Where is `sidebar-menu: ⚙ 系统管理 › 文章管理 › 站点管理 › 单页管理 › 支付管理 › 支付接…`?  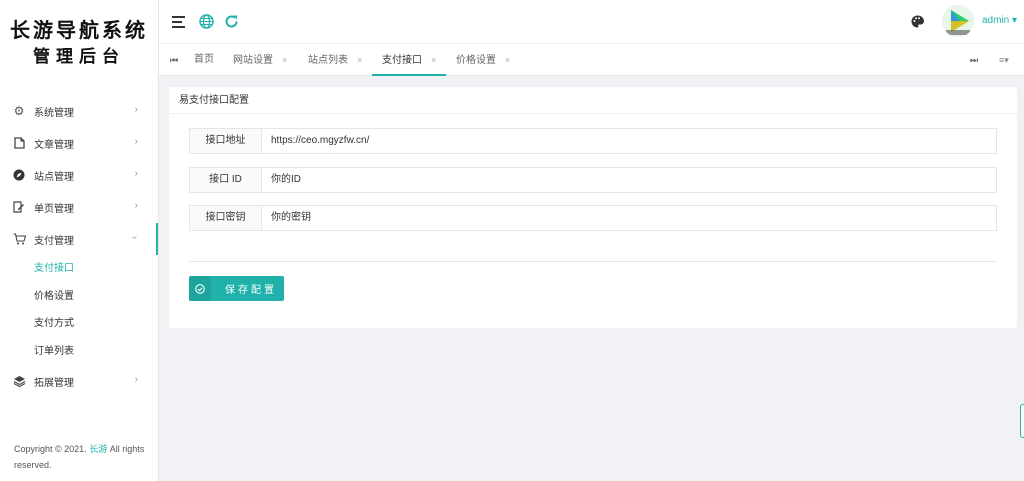
sidebar-menu: ⚙ 系统管理 › 文章管理 › 站点管理 › 单页管理 › 支付管理 › 支付接… is located at coordinates (79, 246).